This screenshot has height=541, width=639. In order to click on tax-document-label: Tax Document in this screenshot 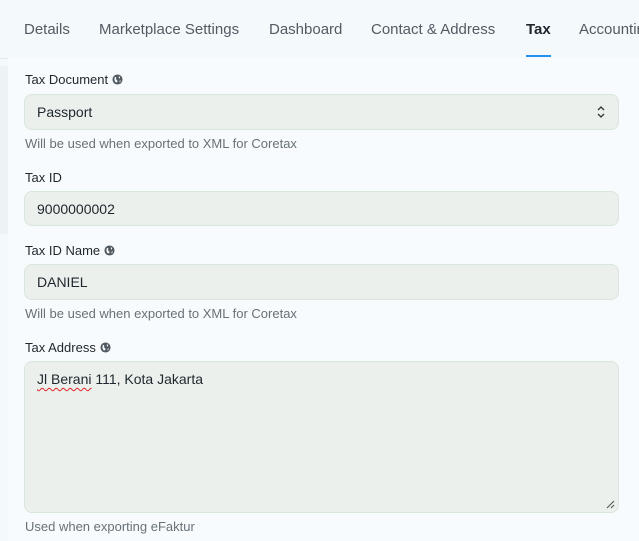, I will do `click(74, 79)`.